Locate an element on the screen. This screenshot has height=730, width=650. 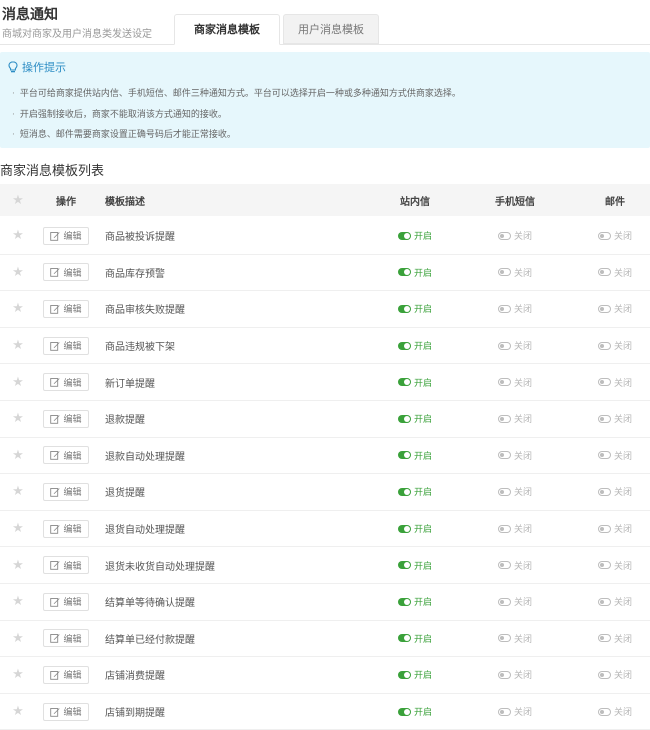
table-row: ★ 编辑 退款提醒 开启 关闭 关闭 is located at coordinates (325, 419).